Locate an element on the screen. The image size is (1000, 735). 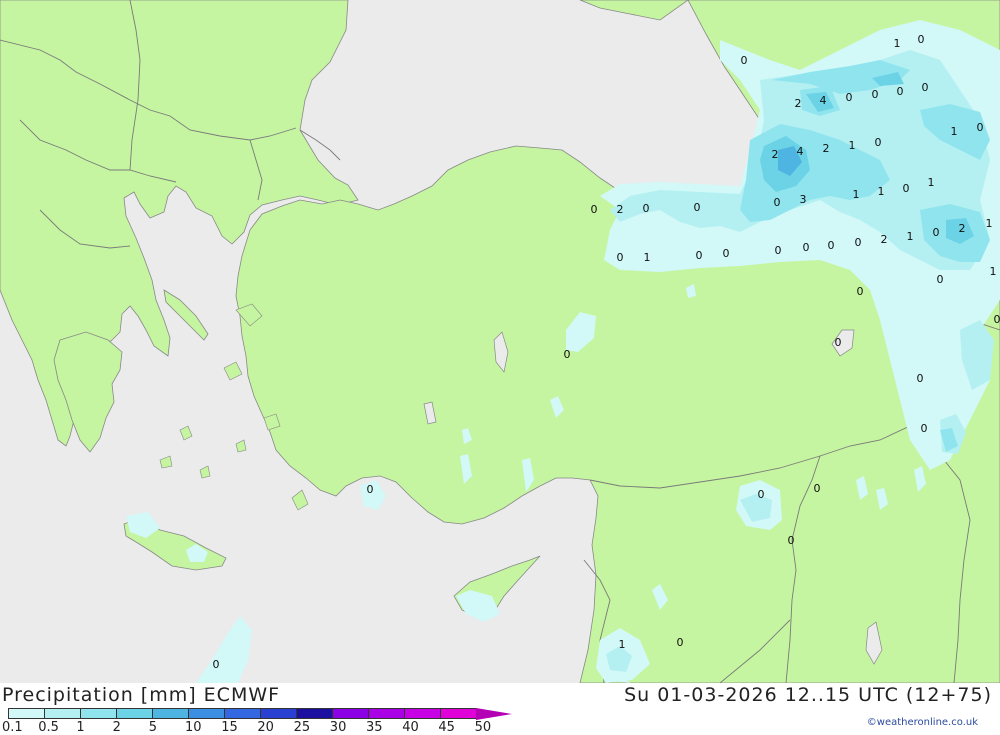
color-scale-ticks: 0.10.5125101520253035404550 is located at coordinates (260, 727).